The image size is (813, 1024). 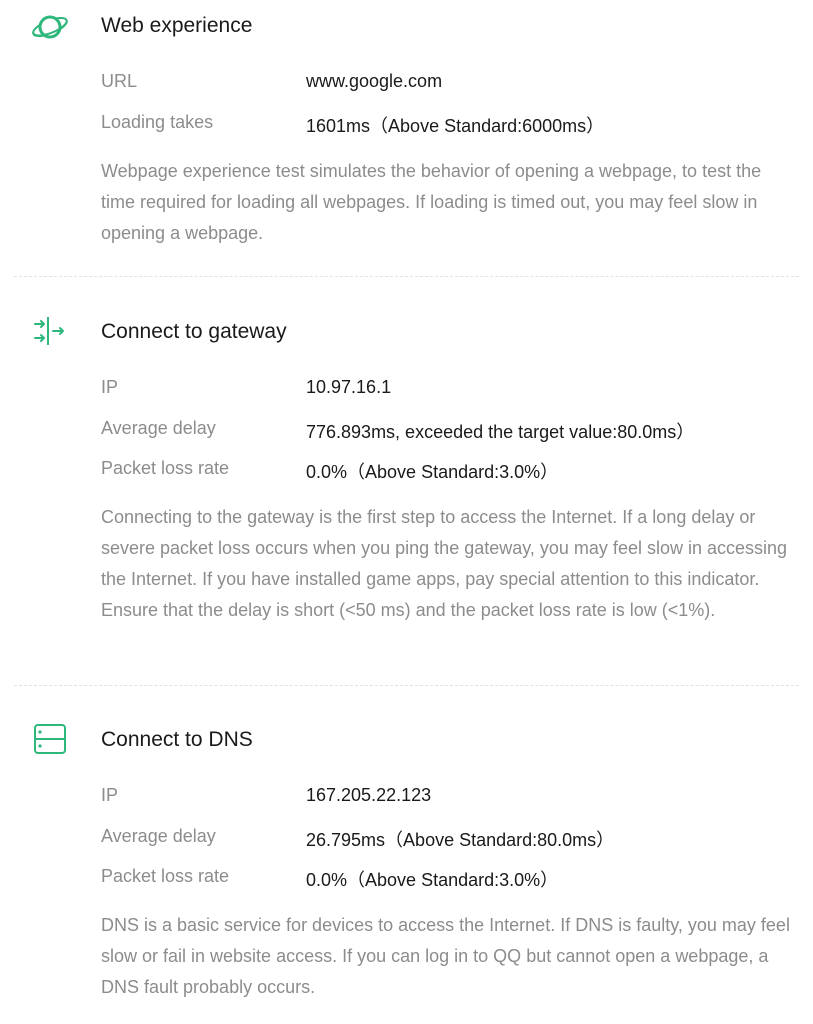 What do you see at coordinates (369, 795) in the screenshot?
I see `ip-value: 167.205.22.123` at bounding box center [369, 795].